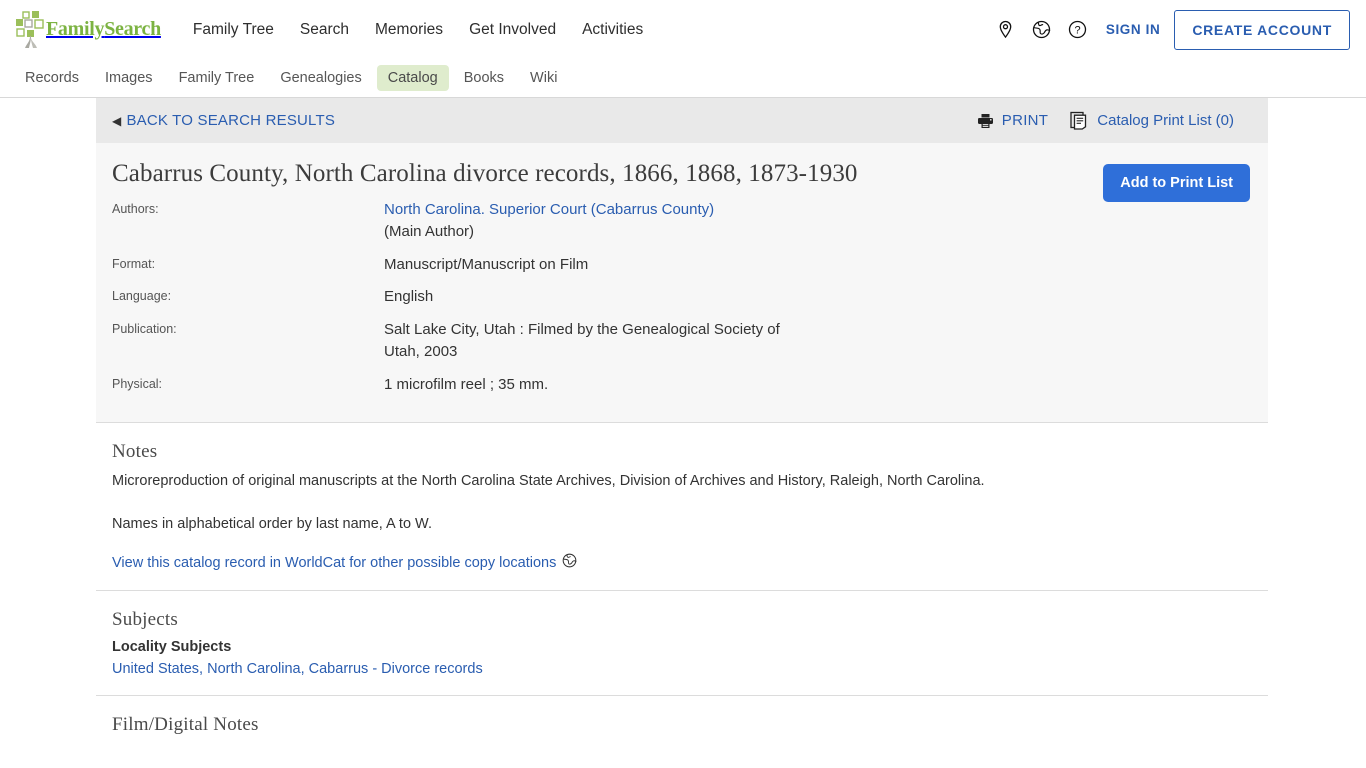 The width and height of the screenshot is (1366, 768). Describe the element at coordinates (429, 231) in the screenshot. I see `author-role: (Main Author)` at that location.